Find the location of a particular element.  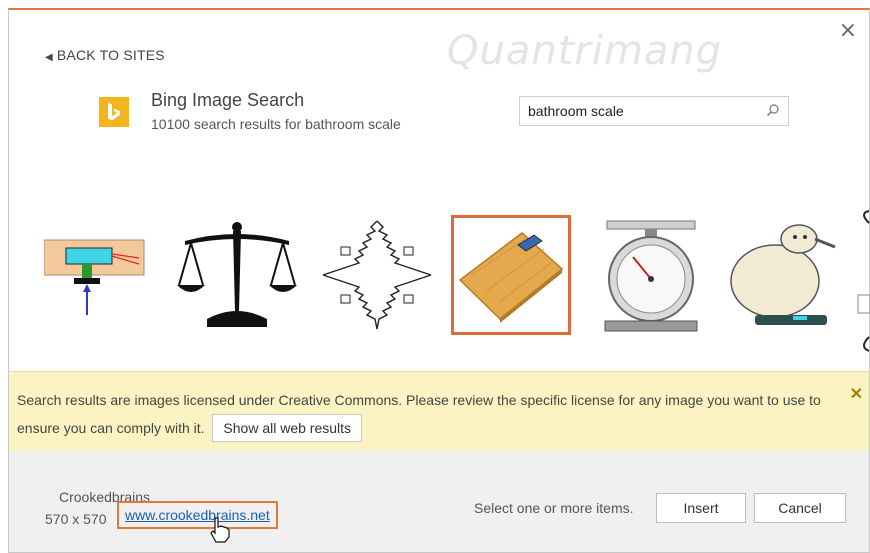

result-thumbnail-selected is located at coordinates (511, 275).